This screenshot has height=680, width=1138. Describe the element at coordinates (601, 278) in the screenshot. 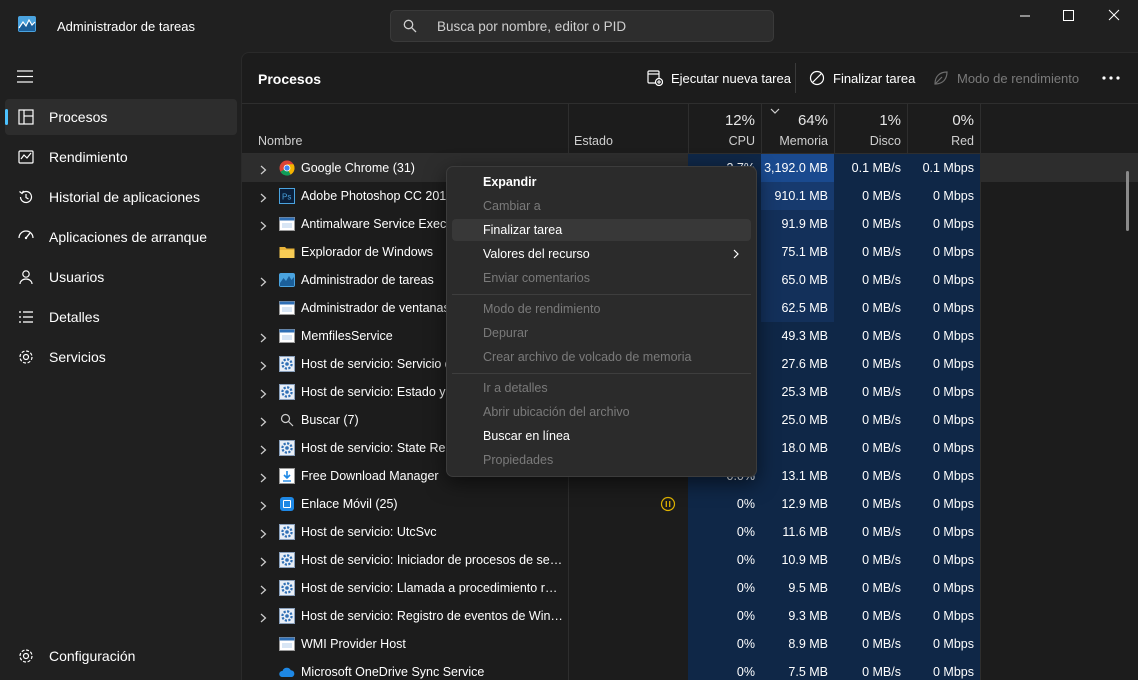

I see `menu-item-send-feedback: Enviar comentarios` at that location.